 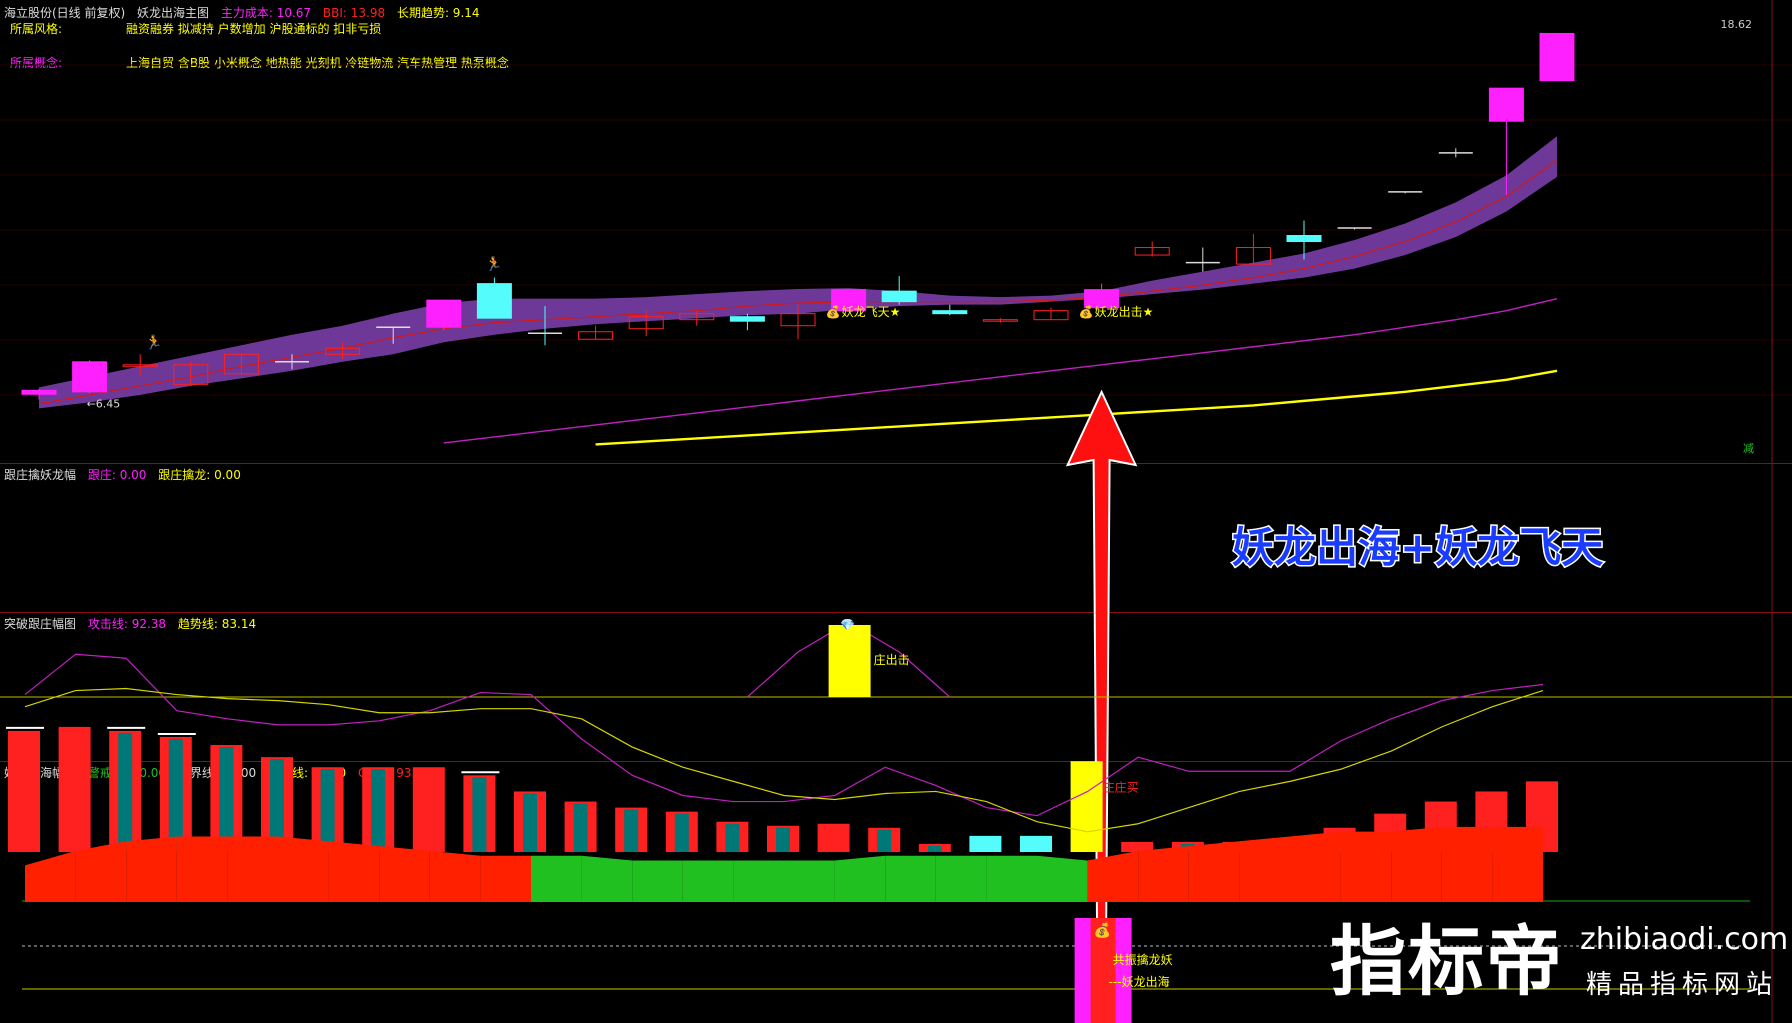 What do you see at coordinates (1684, 939) in the screenshot?
I see `logo-domain: zhibiaodi.com` at bounding box center [1684, 939].